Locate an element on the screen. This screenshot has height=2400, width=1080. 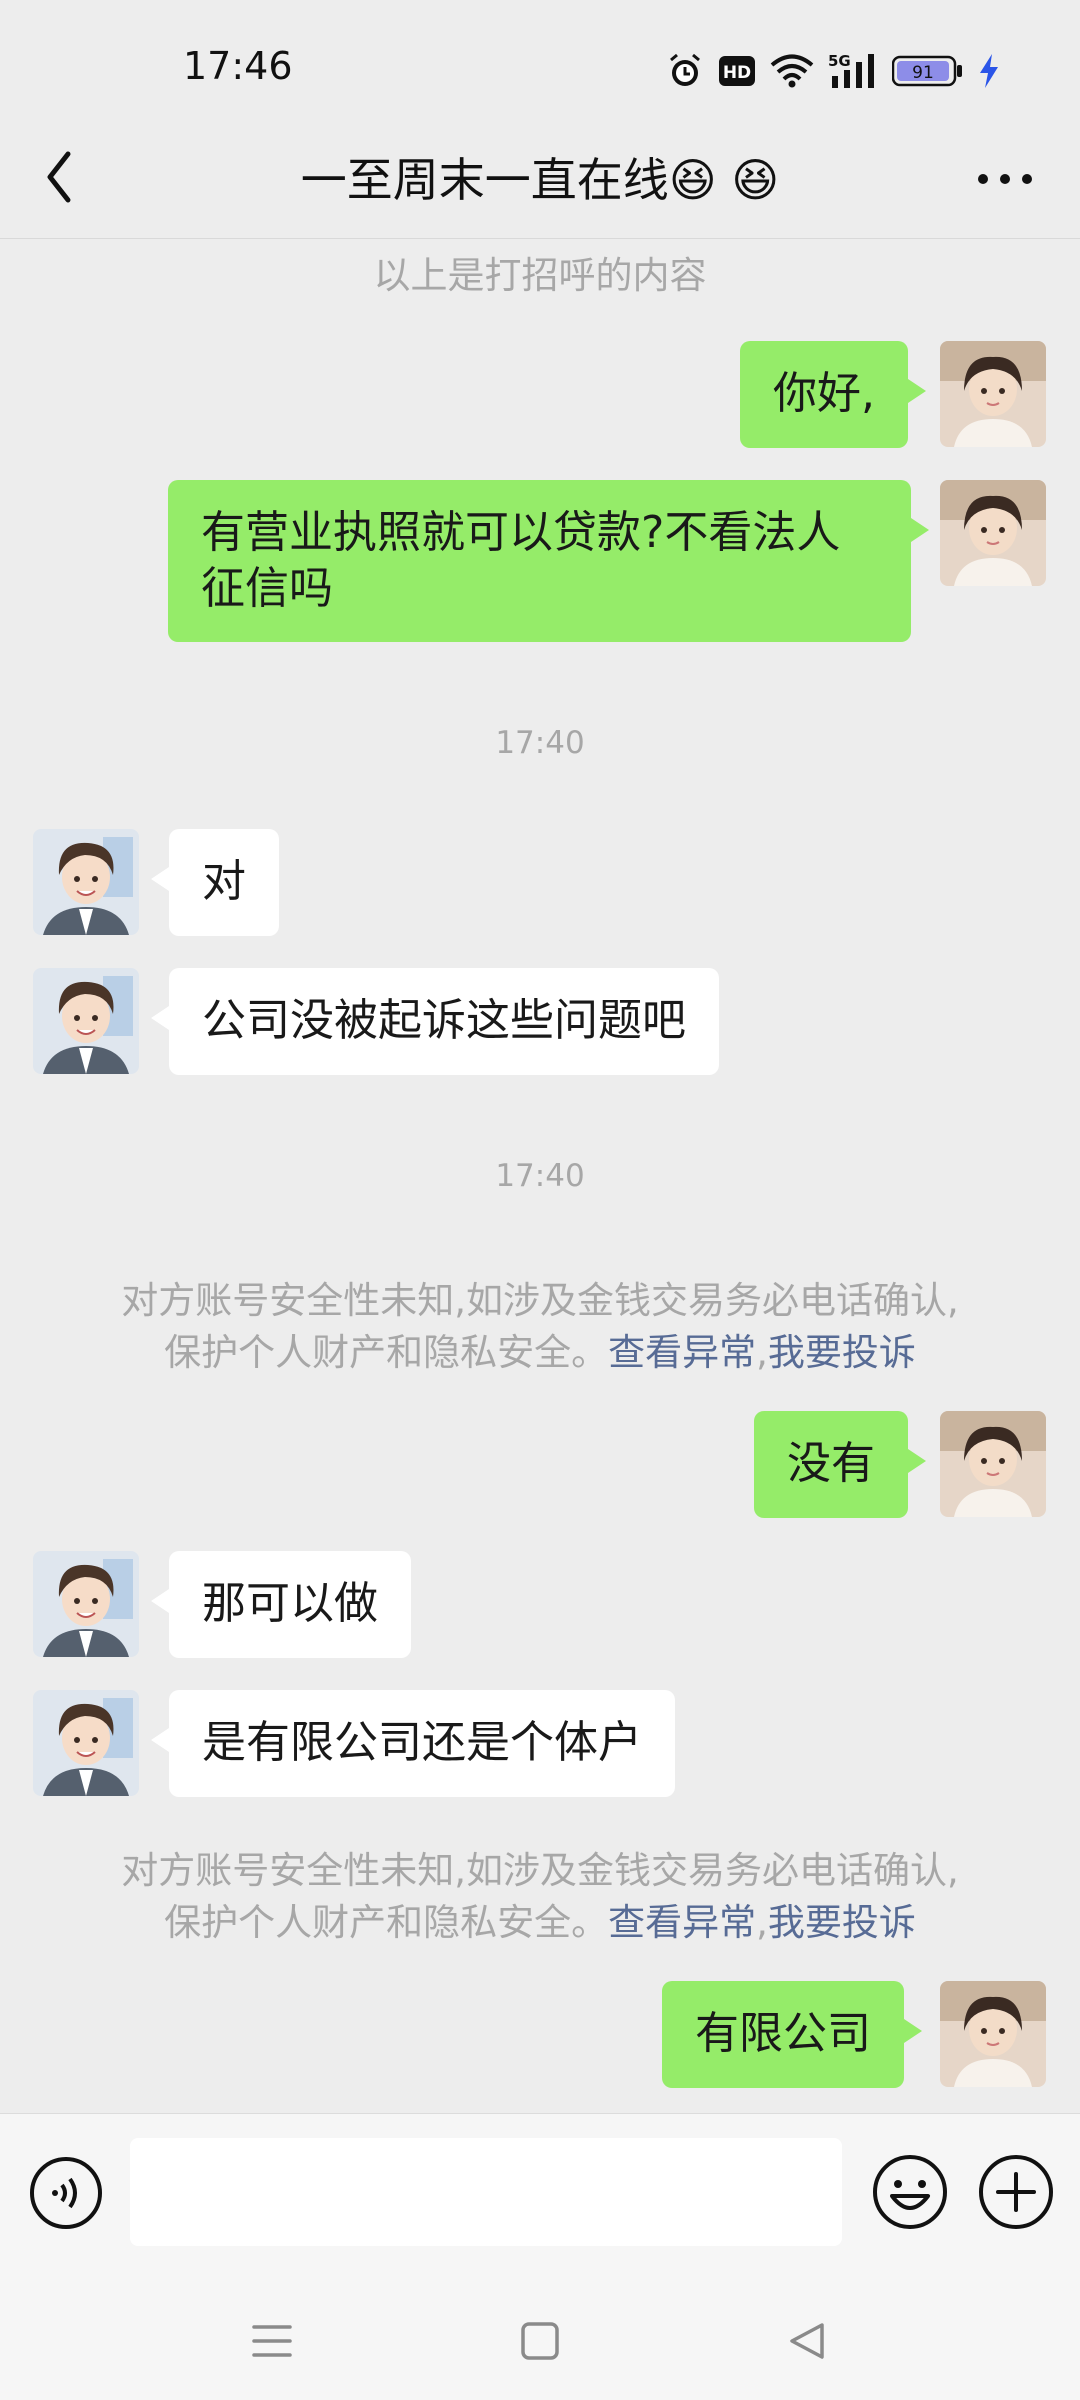
menu-icon is located at coordinates (272, 2341).